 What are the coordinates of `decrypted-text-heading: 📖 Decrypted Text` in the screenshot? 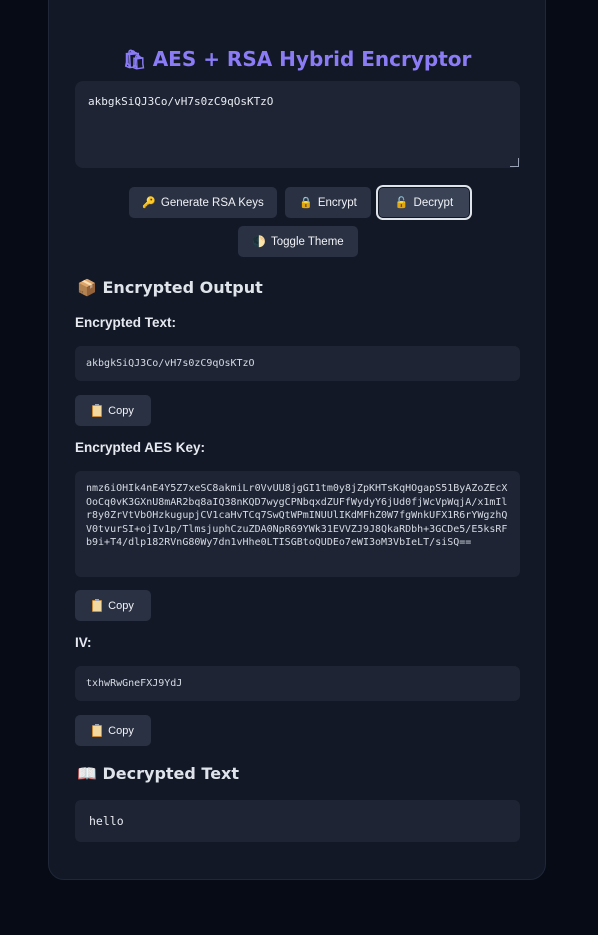 It's located at (158, 773).